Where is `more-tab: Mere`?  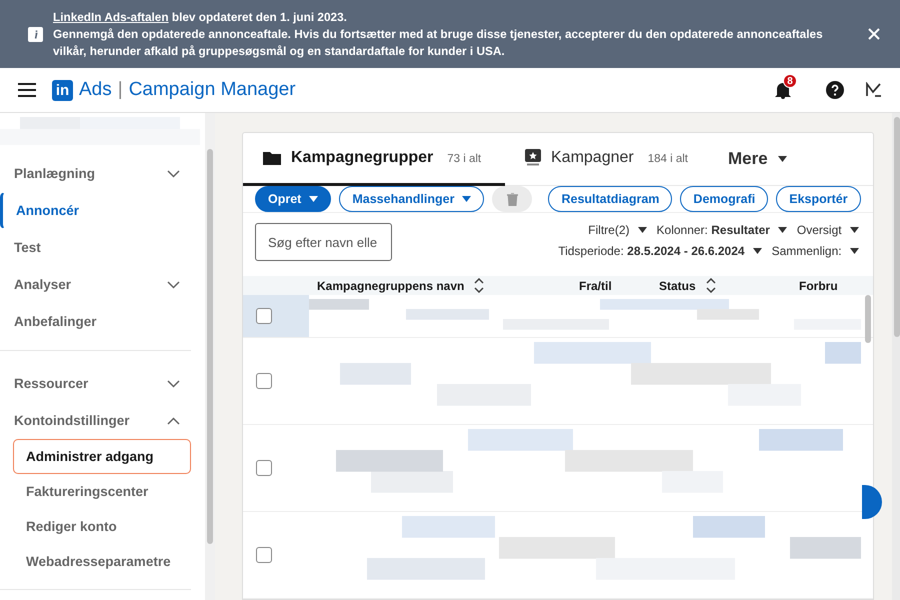 more-tab: Mere is located at coordinates (747, 159).